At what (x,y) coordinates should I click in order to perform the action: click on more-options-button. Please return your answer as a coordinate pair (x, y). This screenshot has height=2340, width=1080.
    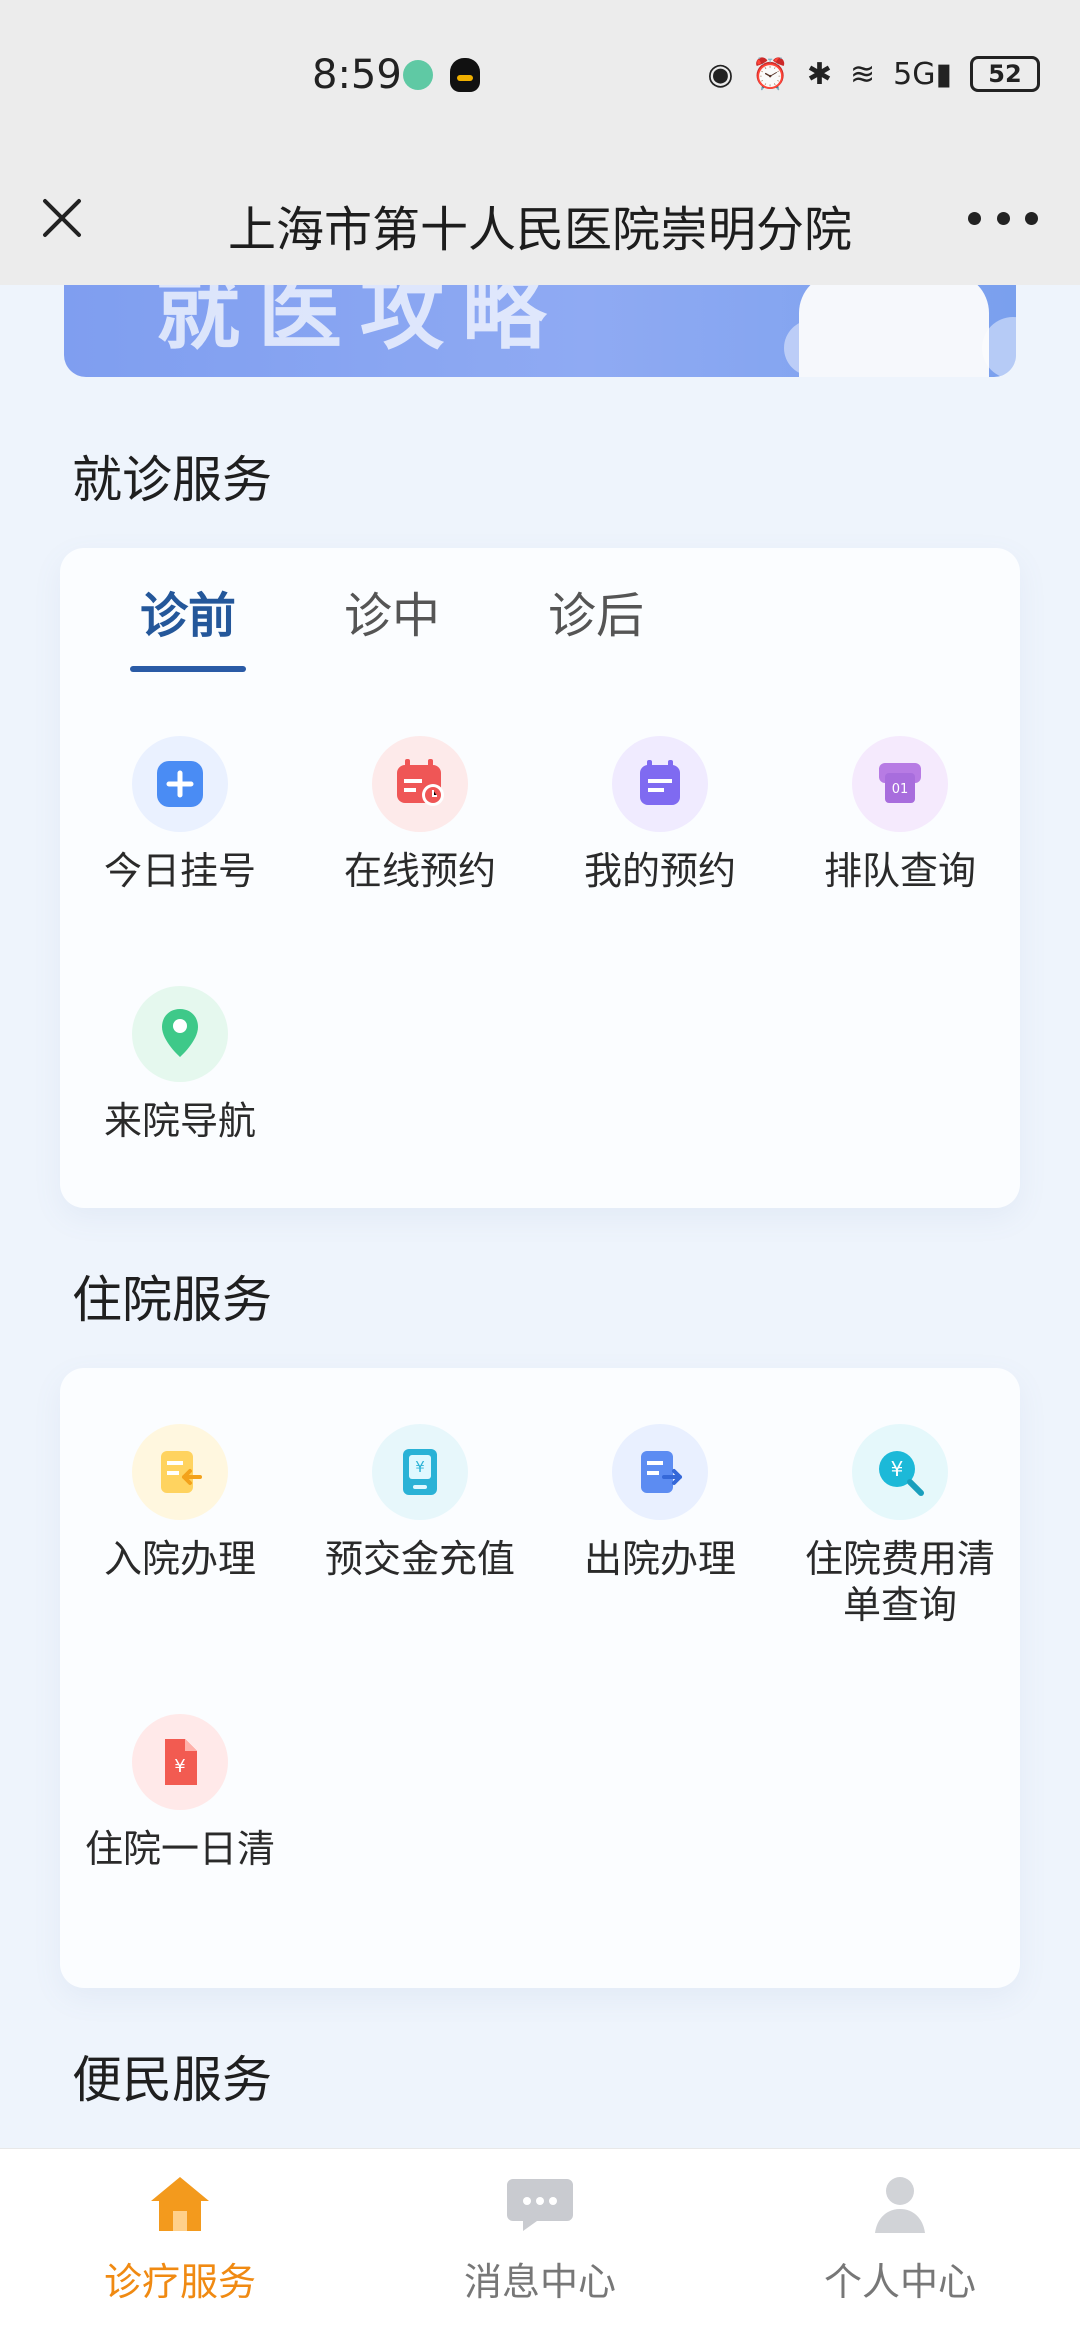
    Looking at the image, I should click on (1003, 218).